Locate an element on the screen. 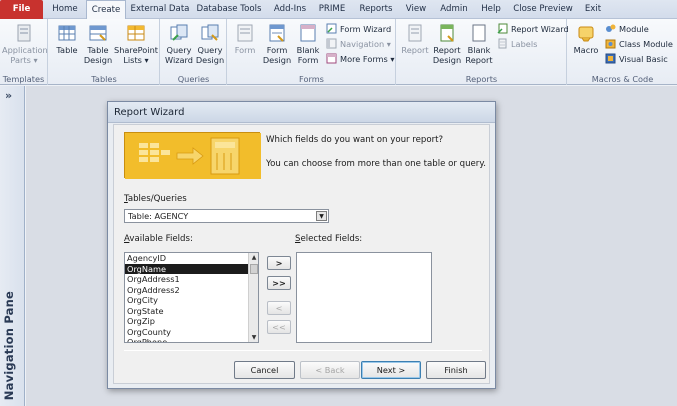 This screenshot has width=677, height=406. add-field-button: > is located at coordinates (279, 263).